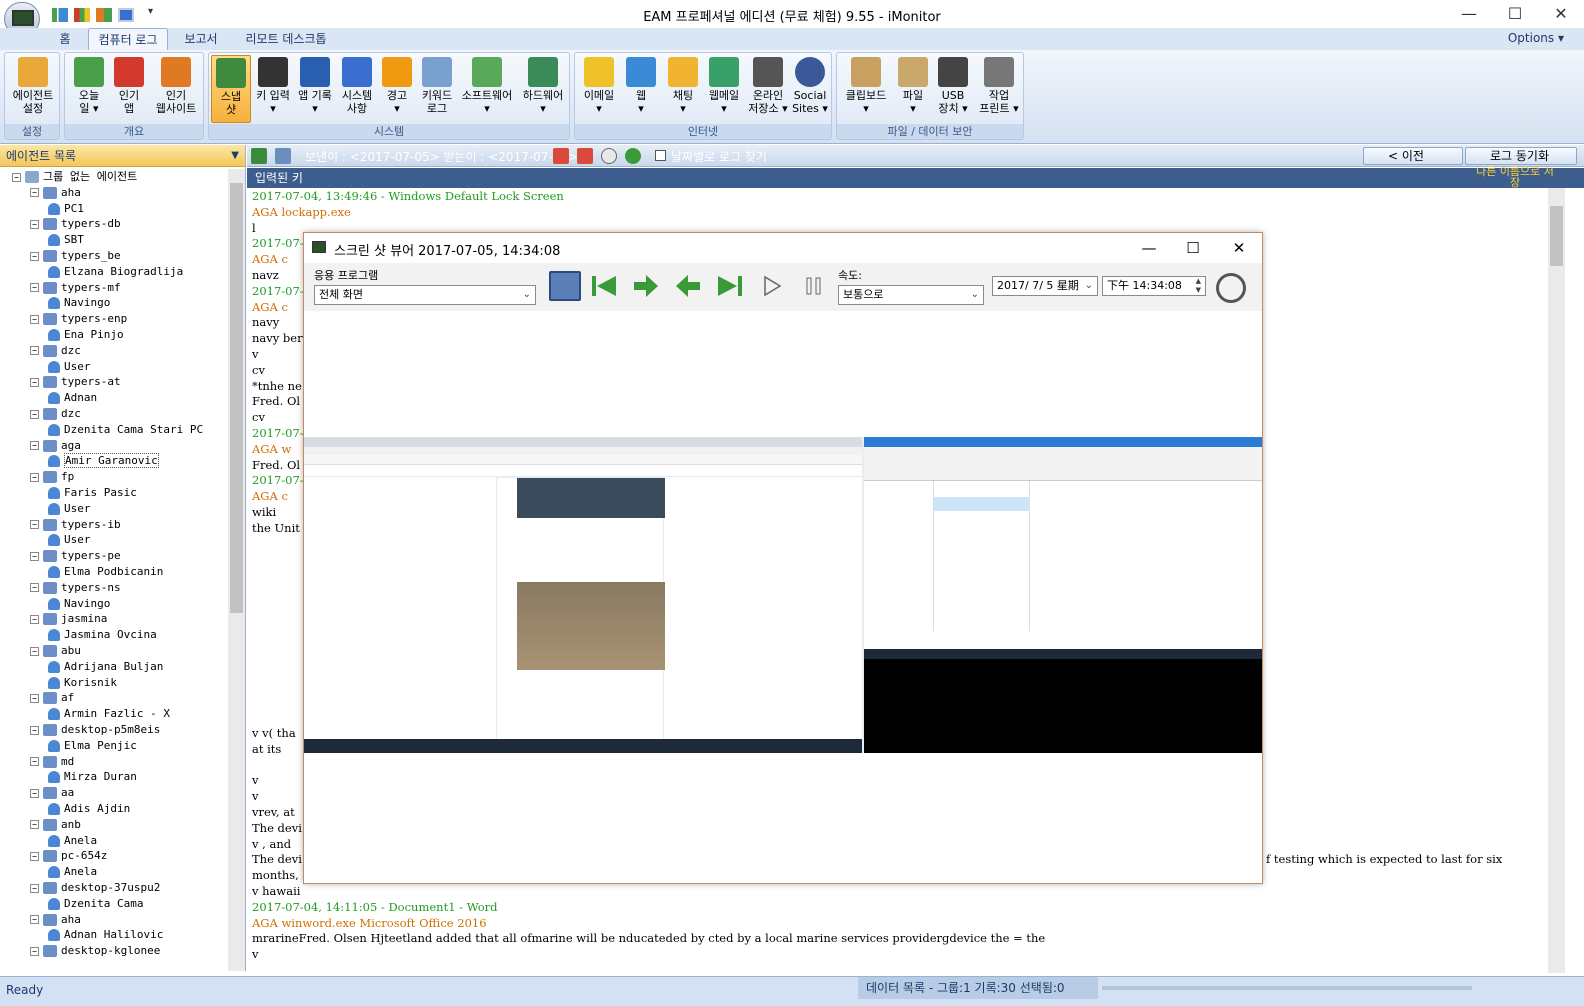 The image size is (1584, 1006). What do you see at coordinates (999, 89) in the screenshot?
I see `print-job-button: 작업 프린트 ▾` at bounding box center [999, 89].